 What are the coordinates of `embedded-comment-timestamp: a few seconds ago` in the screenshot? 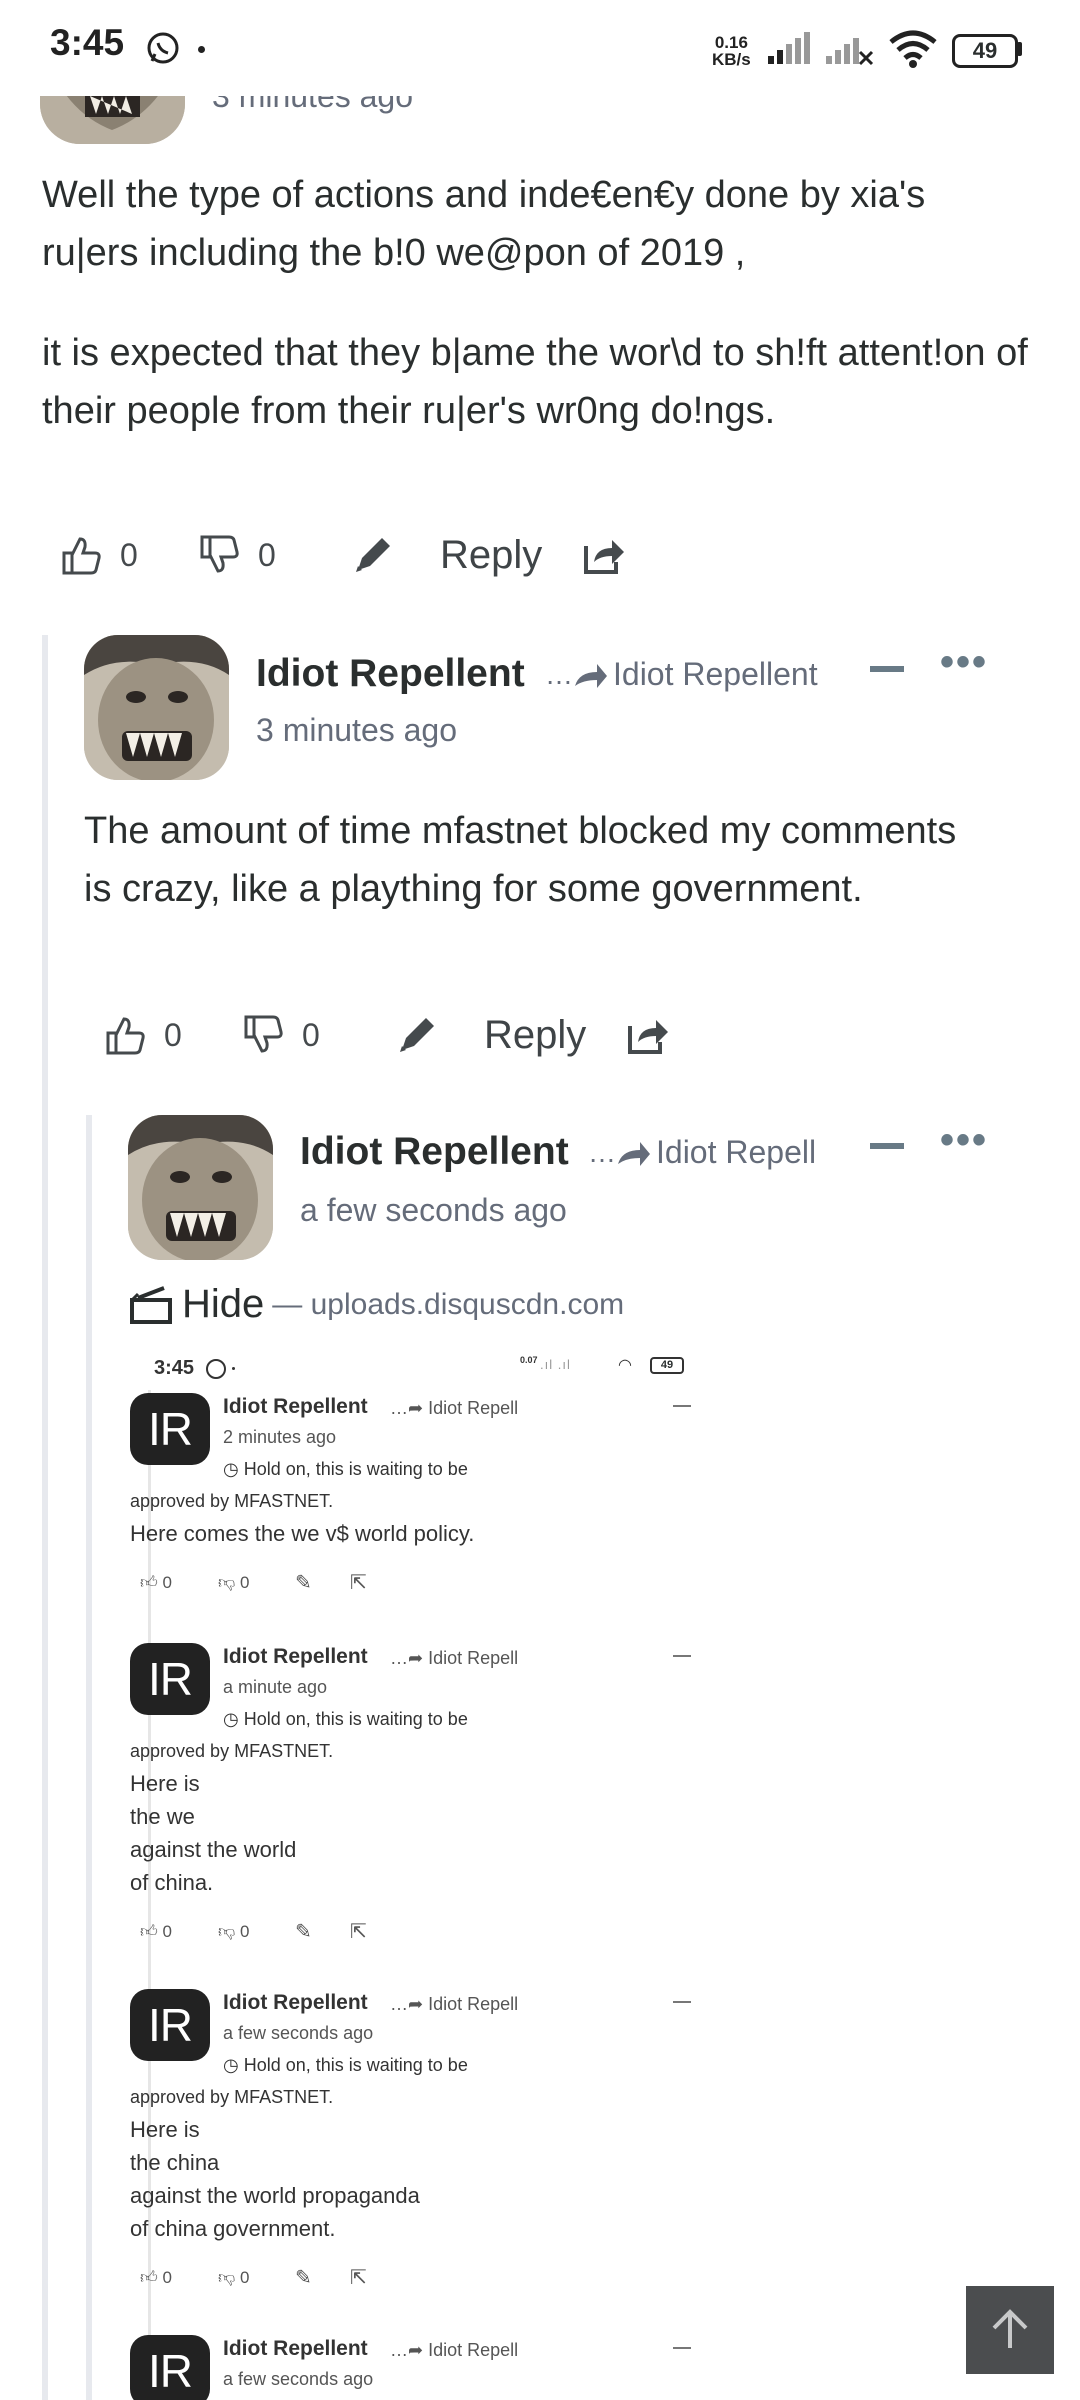 It's located at (298, 2033).